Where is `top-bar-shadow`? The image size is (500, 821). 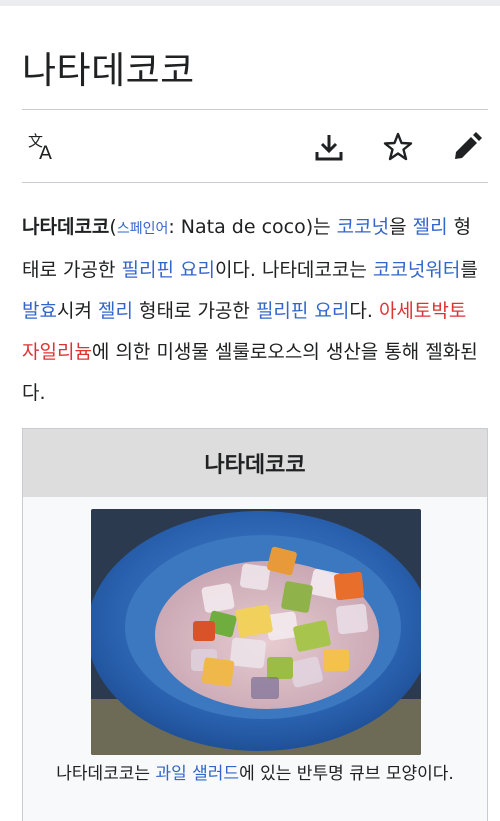 top-bar-shadow is located at coordinates (250, 3).